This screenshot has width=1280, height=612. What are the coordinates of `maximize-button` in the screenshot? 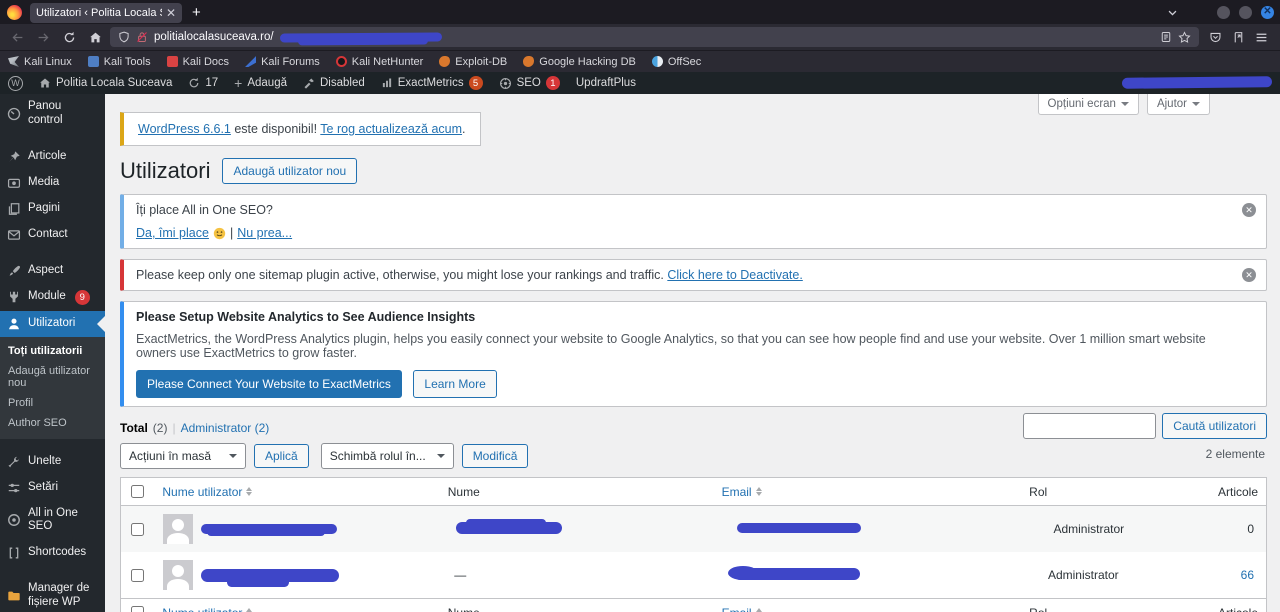 It's located at (1245, 12).